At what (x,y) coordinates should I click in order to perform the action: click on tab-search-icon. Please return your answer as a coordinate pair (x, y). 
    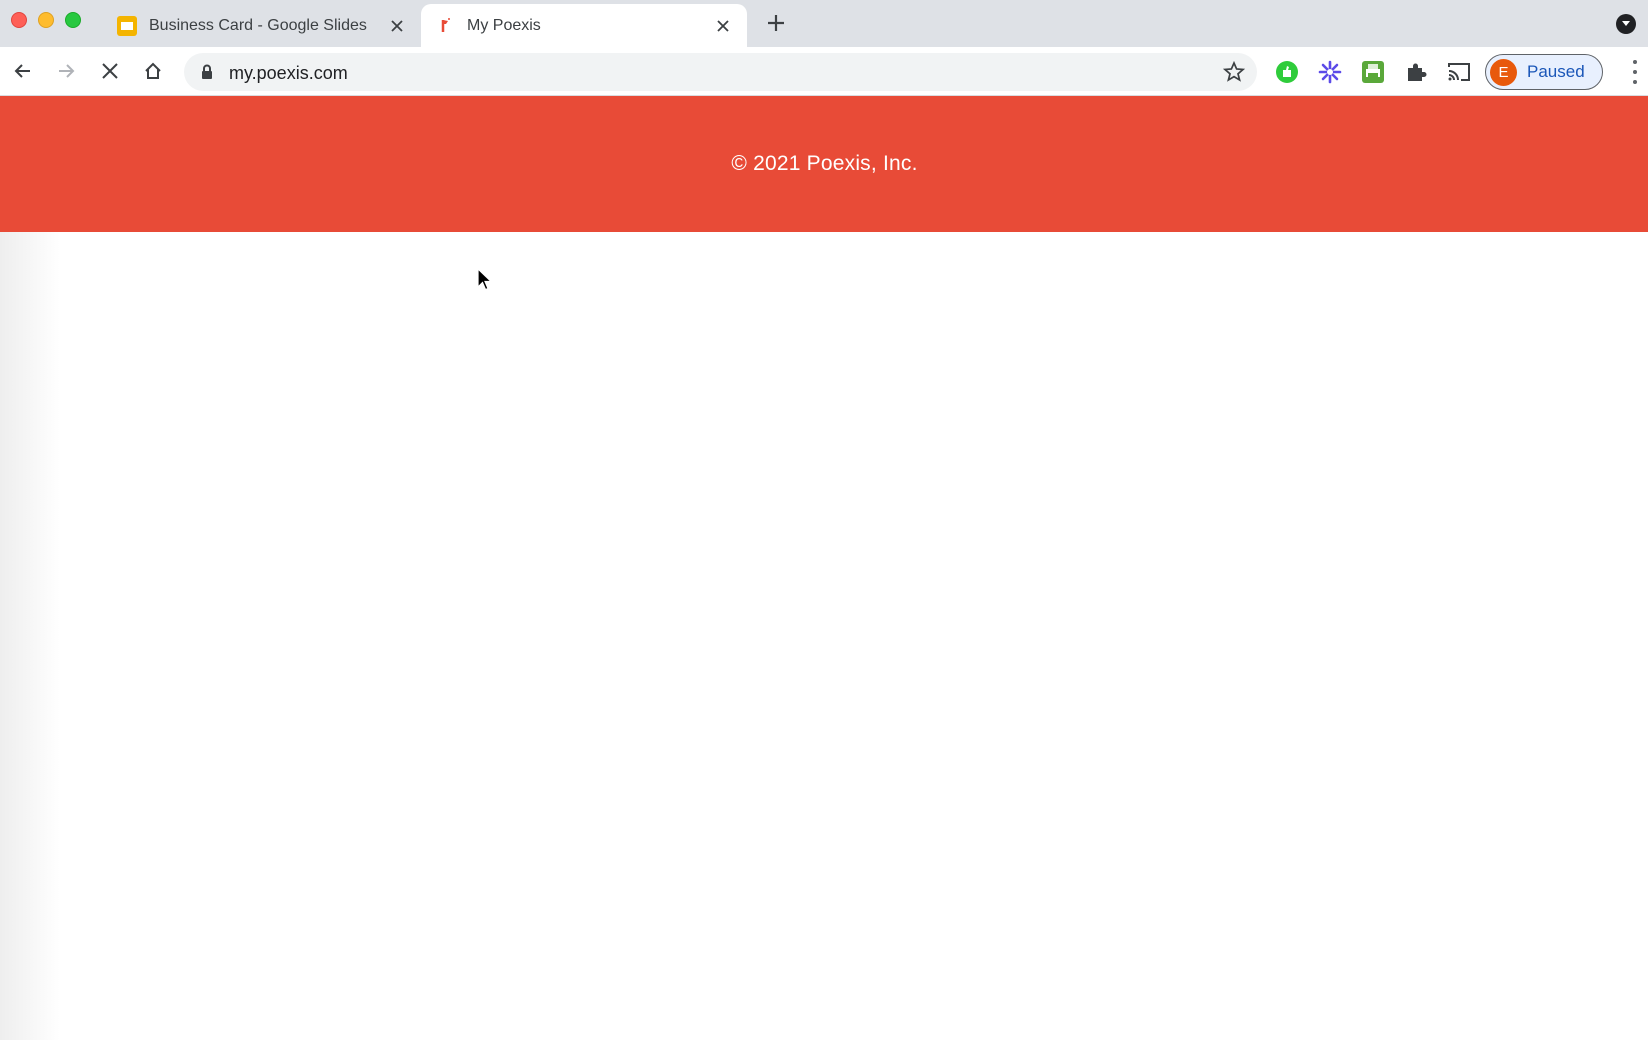
    Looking at the image, I should click on (1626, 24).